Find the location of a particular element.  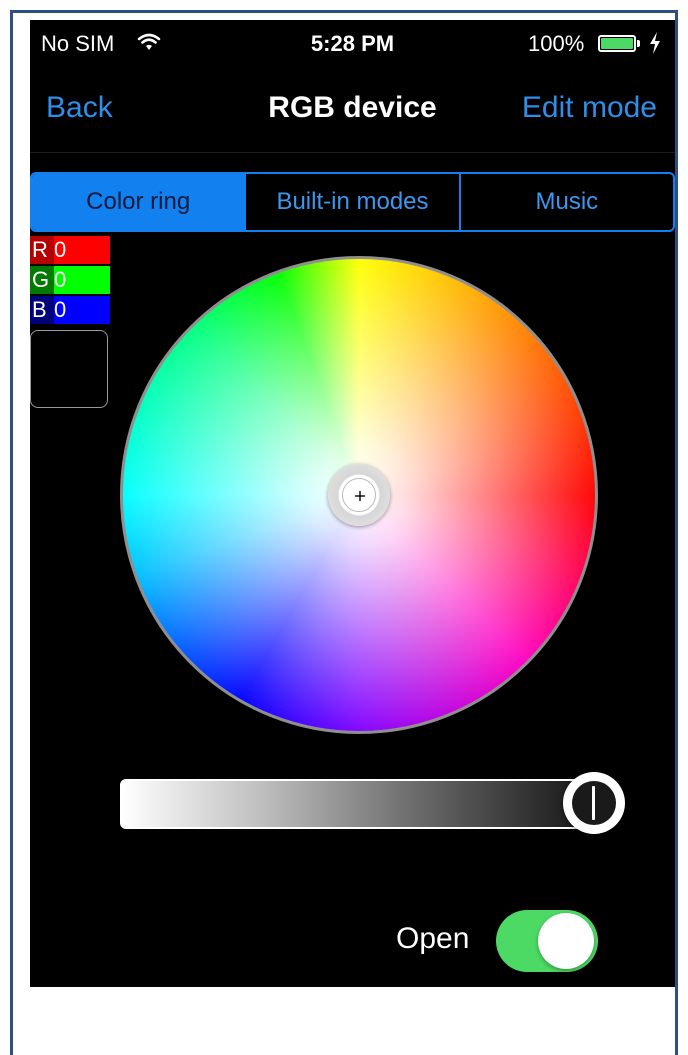

edit-mode-button: Edit mode is located at coordinates (589, 108).